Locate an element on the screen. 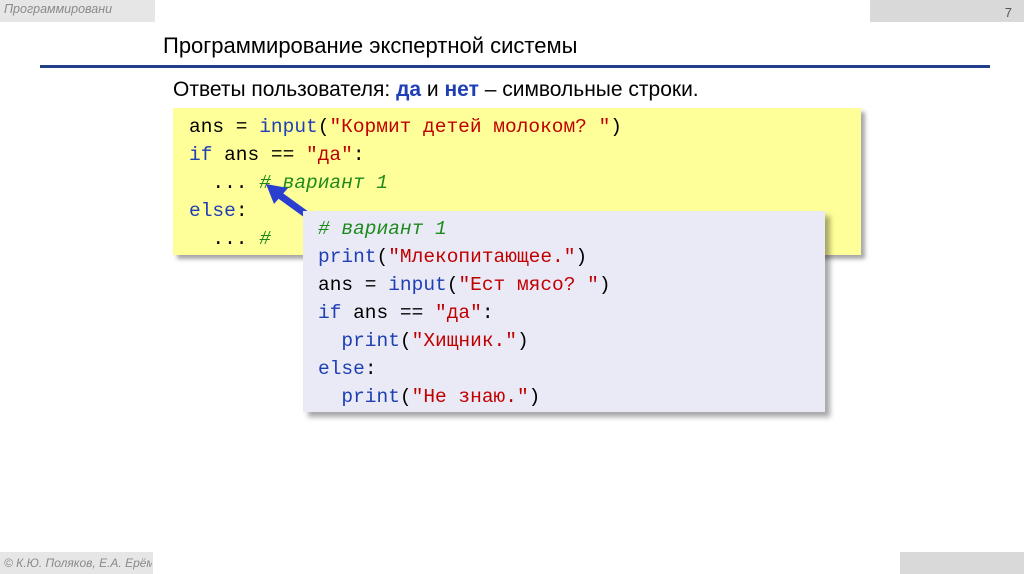 The height and width of the screenshot is (574, 1024). page-number: 7 is located at coordinates (1008, 12).